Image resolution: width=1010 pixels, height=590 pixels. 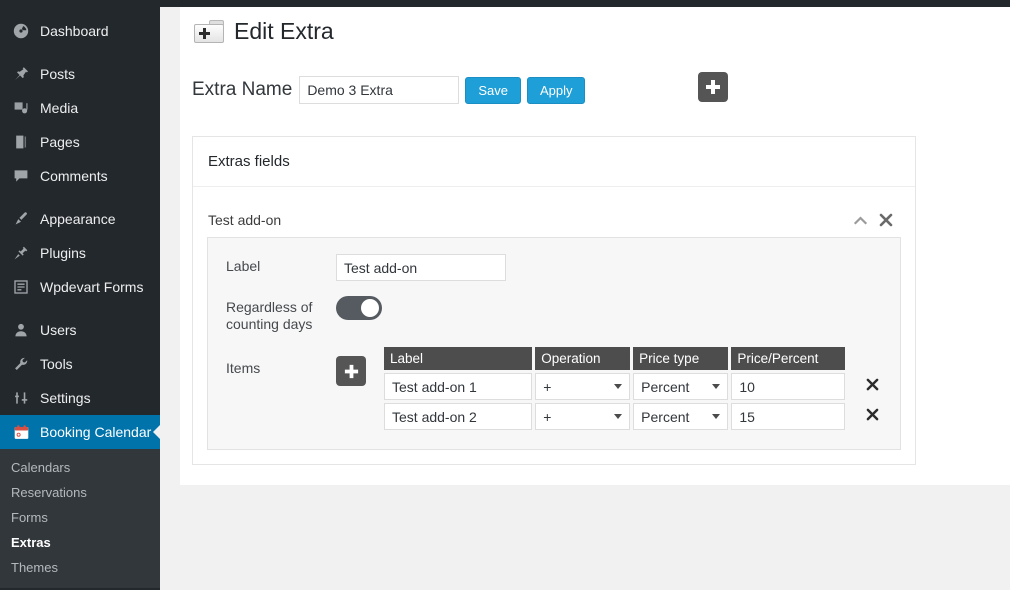 What do you see at coordinates (21, 398) in the screenshot?
I see `settings-icon` at bounding box center [21, 398].